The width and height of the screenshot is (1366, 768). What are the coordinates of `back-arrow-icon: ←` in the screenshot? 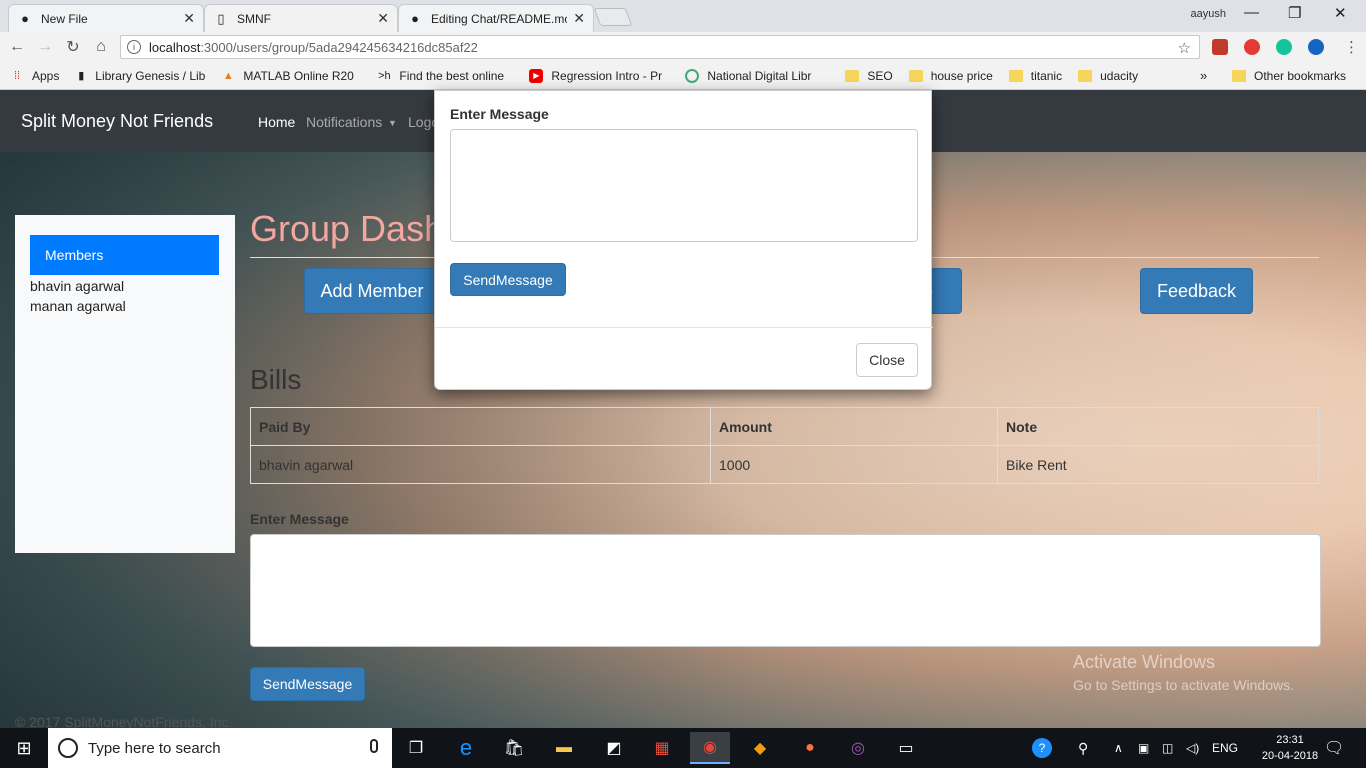 It's located at (17, 47).